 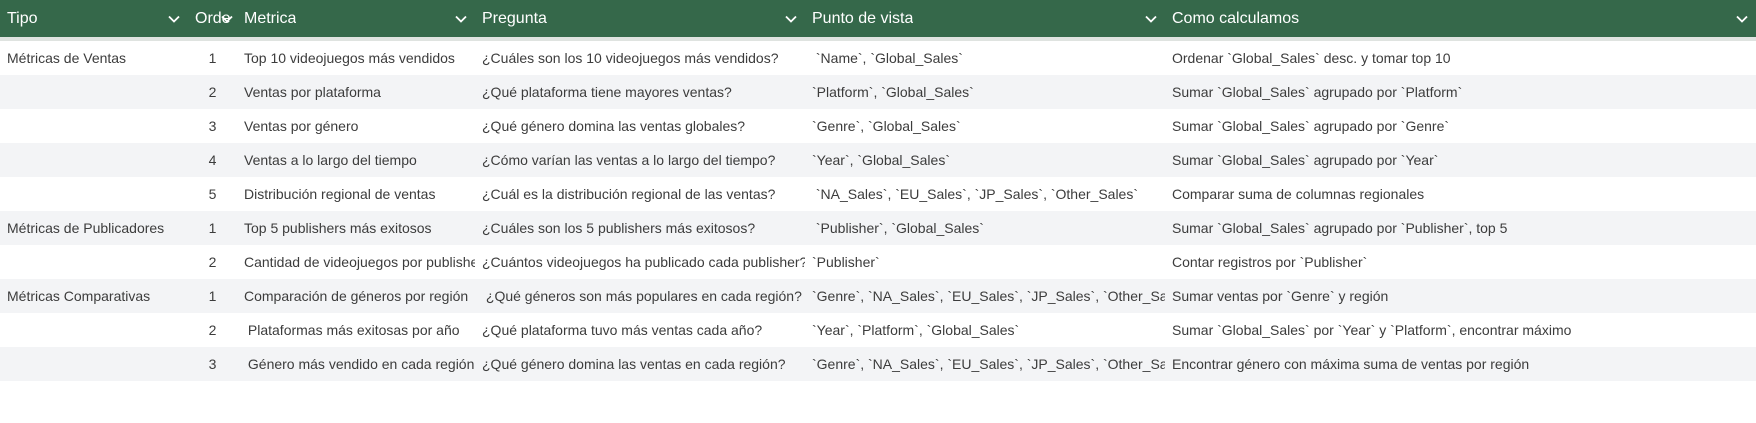 What do you see at coordinates (985, 330) in the screenshot?
I see `cell-punto-de-vista: `Year`, `Platform`, `Global_Sales`` at bounding box center [985, 330].